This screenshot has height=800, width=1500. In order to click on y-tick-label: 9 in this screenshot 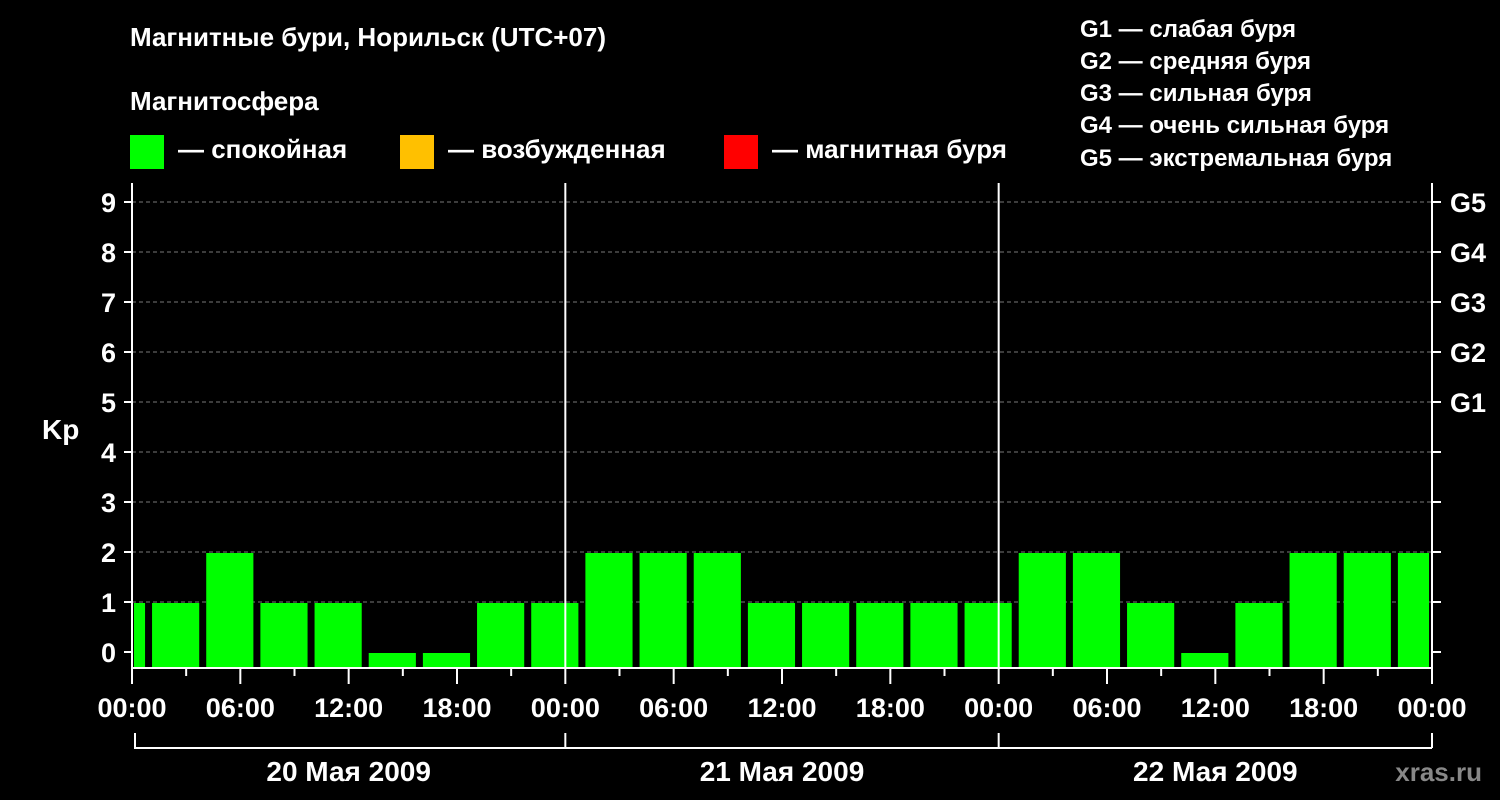, I will do `click(108, 203)`.